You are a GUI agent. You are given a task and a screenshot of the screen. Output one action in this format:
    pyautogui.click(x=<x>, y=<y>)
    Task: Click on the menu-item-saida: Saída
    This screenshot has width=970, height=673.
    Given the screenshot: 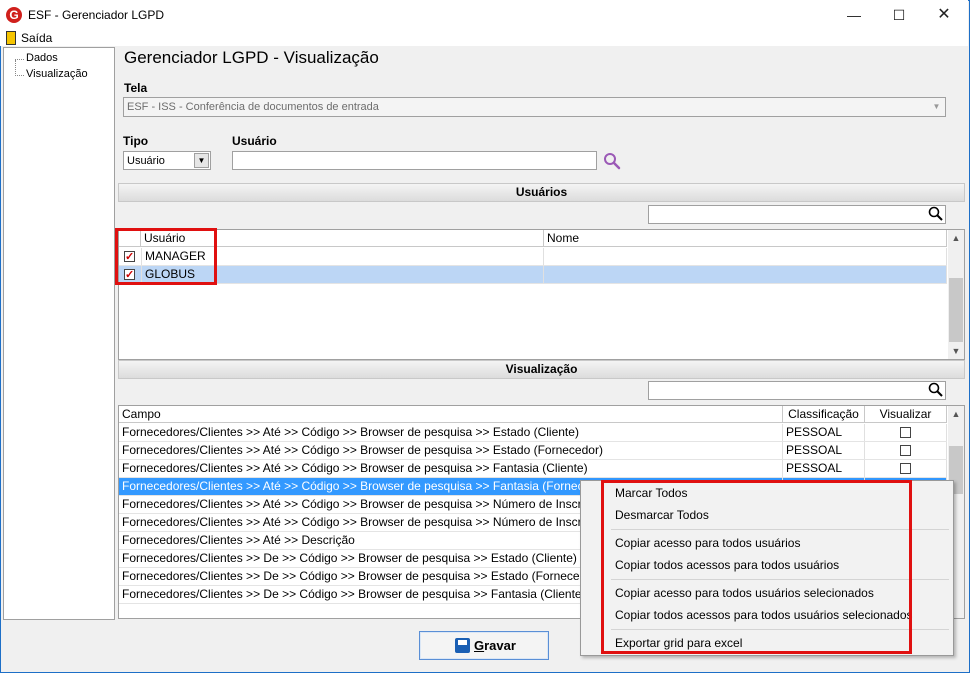 What is the action you would take?
    pyautogui.click(x=36, y=38)
    